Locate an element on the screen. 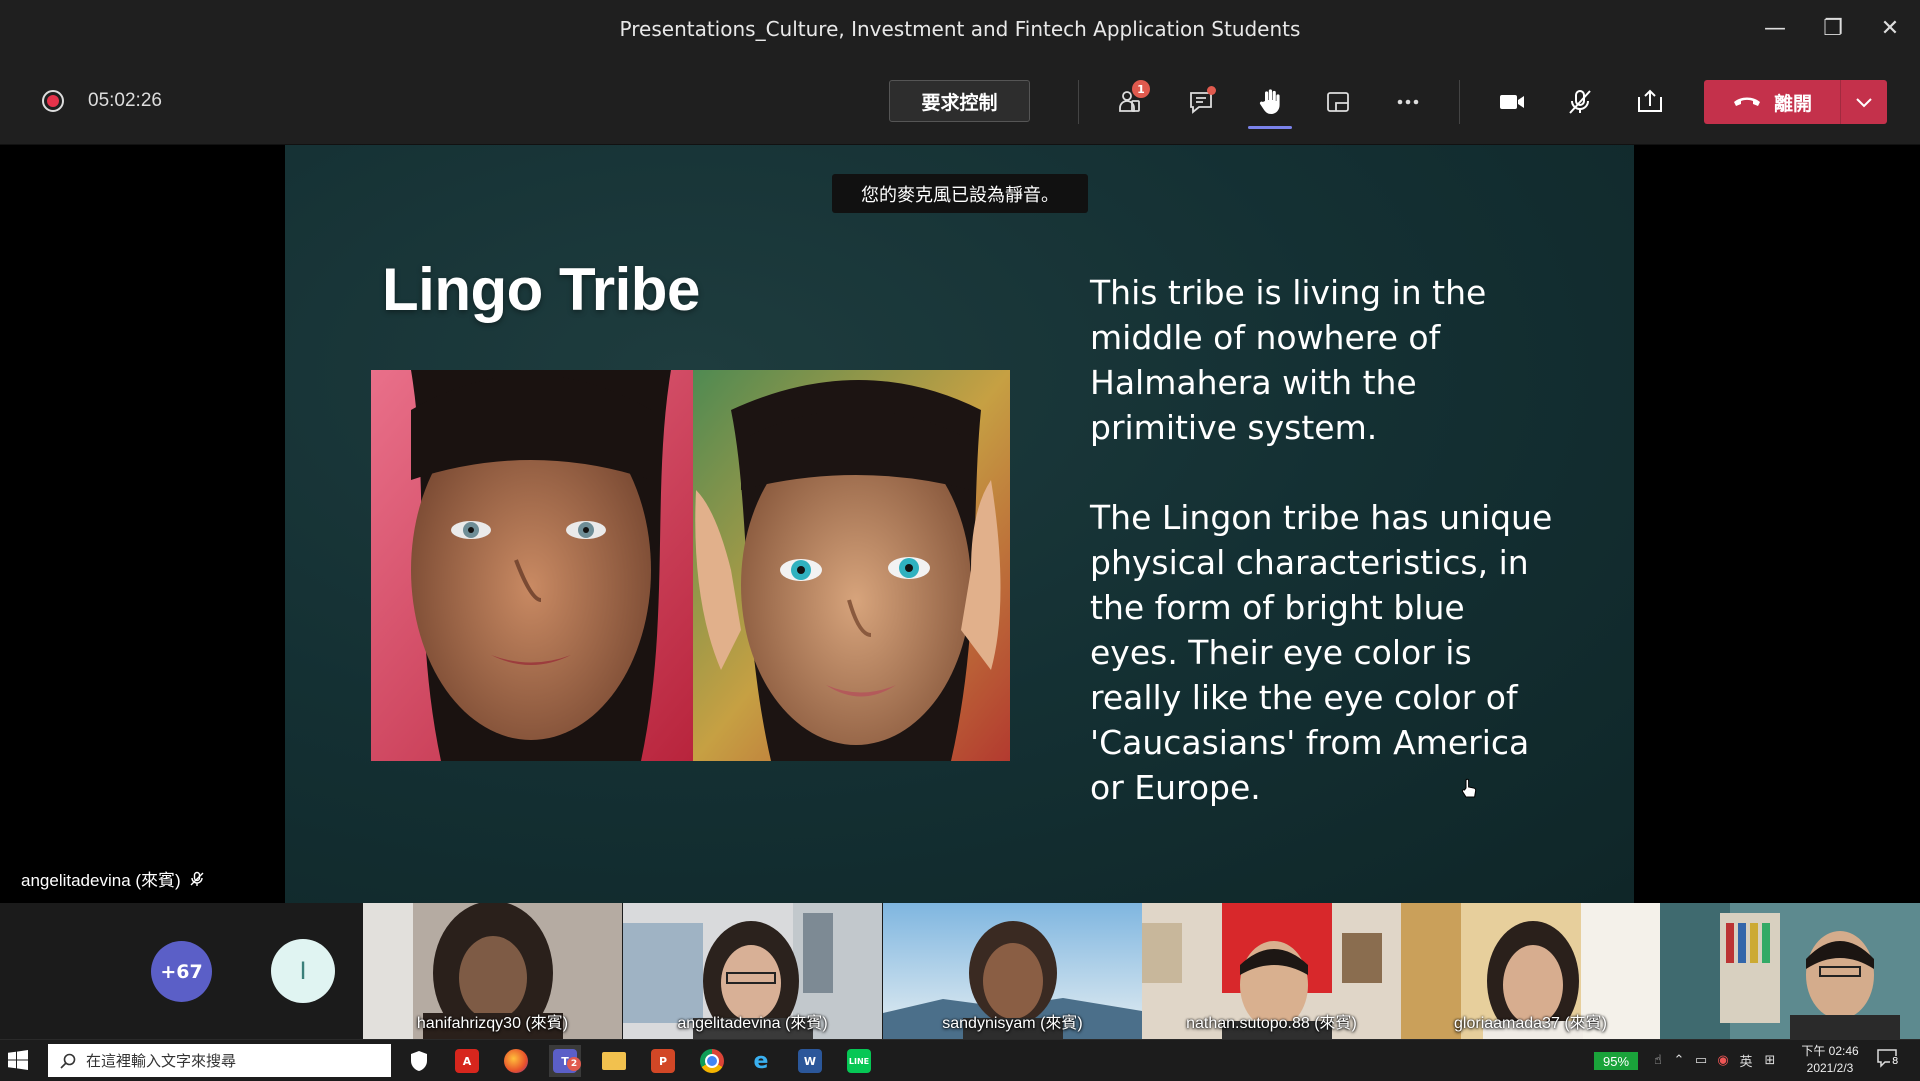 The height and width of the screenshot is (1081, 1920). notification-count: 8 is located at coordinates (1895, 1061).